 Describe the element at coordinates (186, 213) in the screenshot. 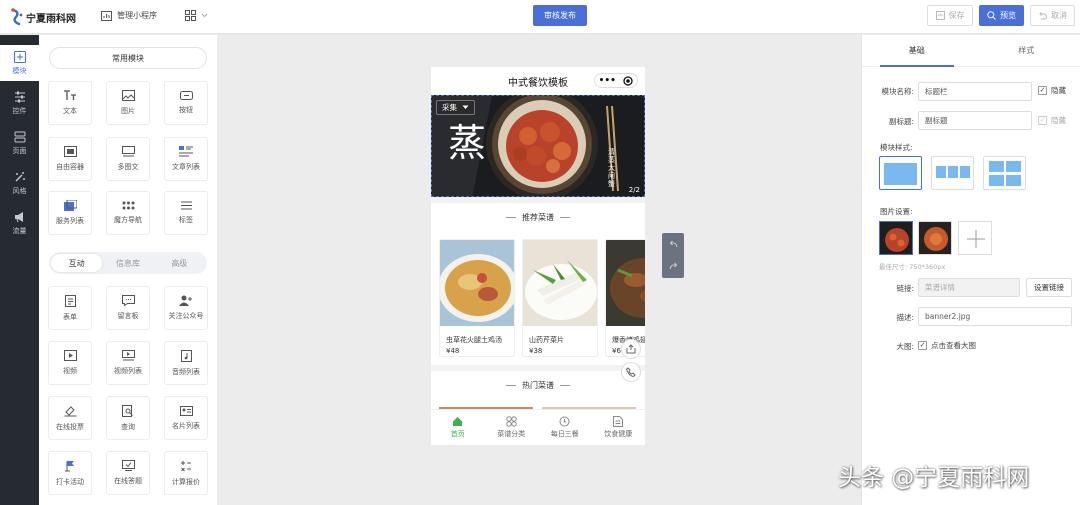

I see `module-tag: 标签` at that location.